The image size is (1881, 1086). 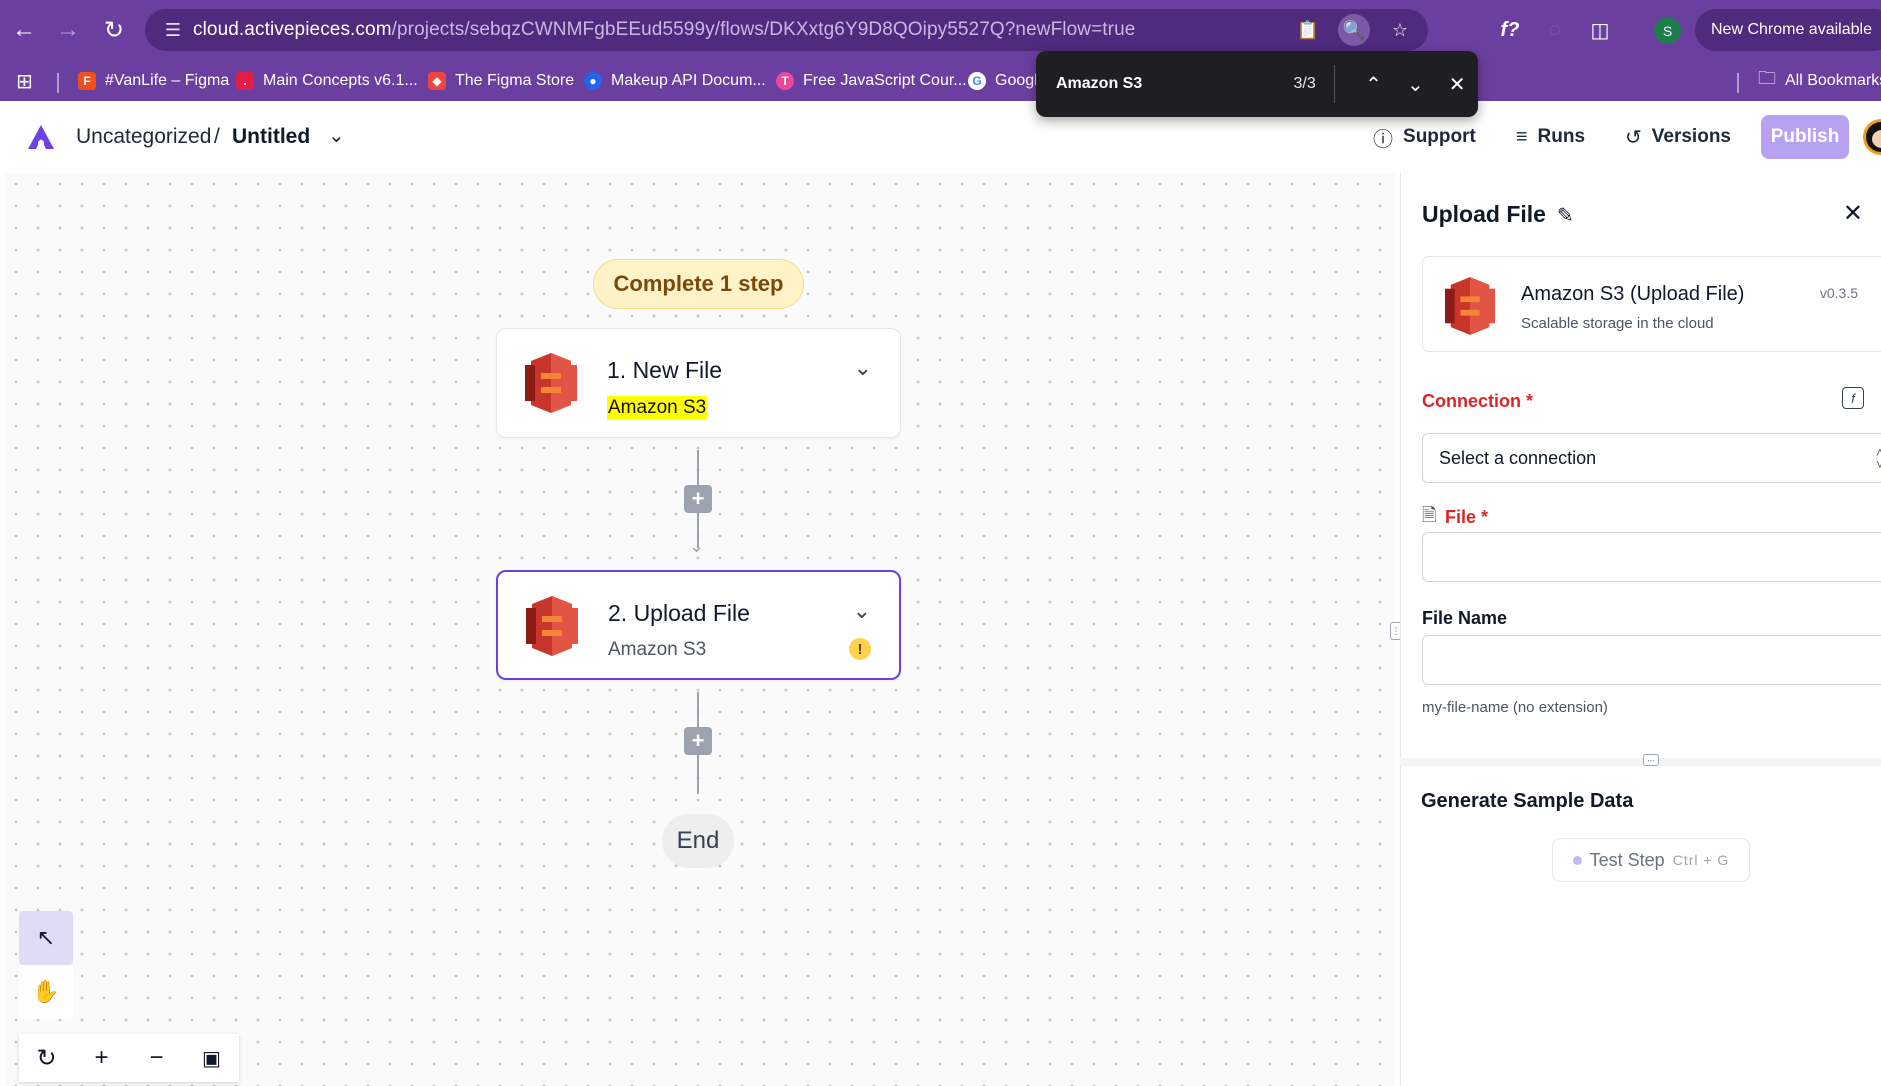 I want to click on all-bookmarks: 🗀 All Bookmarks, so click(x=1819, y=81).